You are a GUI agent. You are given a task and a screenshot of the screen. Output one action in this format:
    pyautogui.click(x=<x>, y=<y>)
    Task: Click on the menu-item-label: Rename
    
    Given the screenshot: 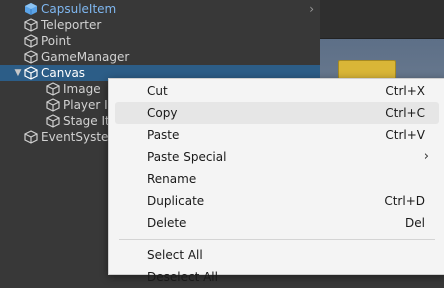 What is the action you would take?
    pyautogui.click(x=172, y=179)
    